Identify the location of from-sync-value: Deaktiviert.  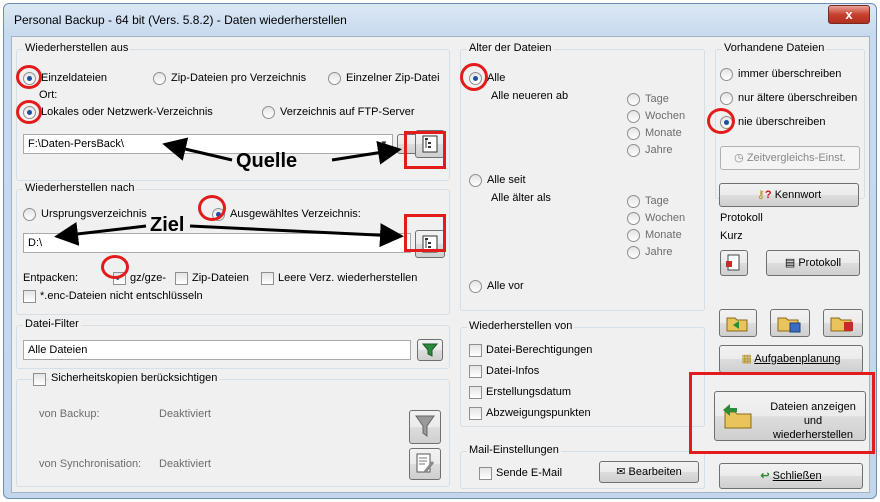
(185, 464).